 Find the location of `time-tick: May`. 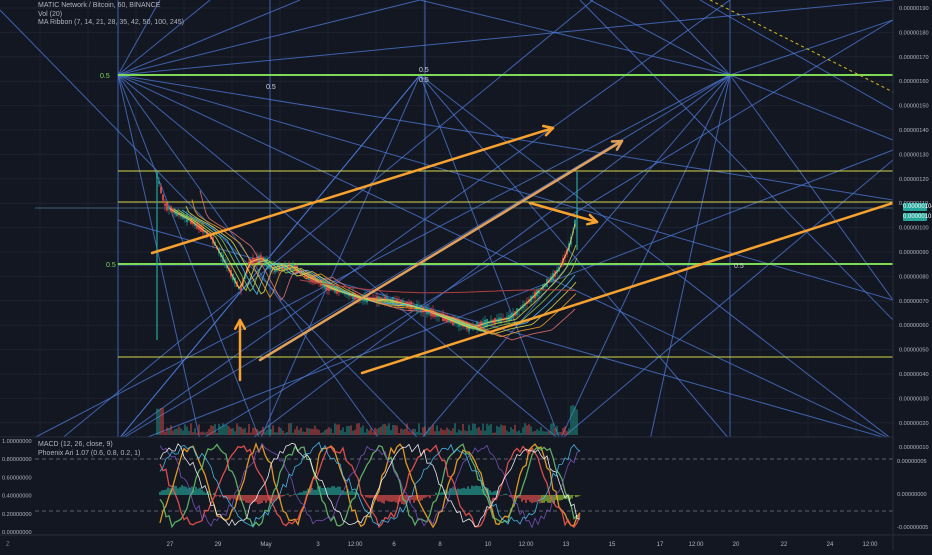

time-tick: May is located at coordinates (265, 545).